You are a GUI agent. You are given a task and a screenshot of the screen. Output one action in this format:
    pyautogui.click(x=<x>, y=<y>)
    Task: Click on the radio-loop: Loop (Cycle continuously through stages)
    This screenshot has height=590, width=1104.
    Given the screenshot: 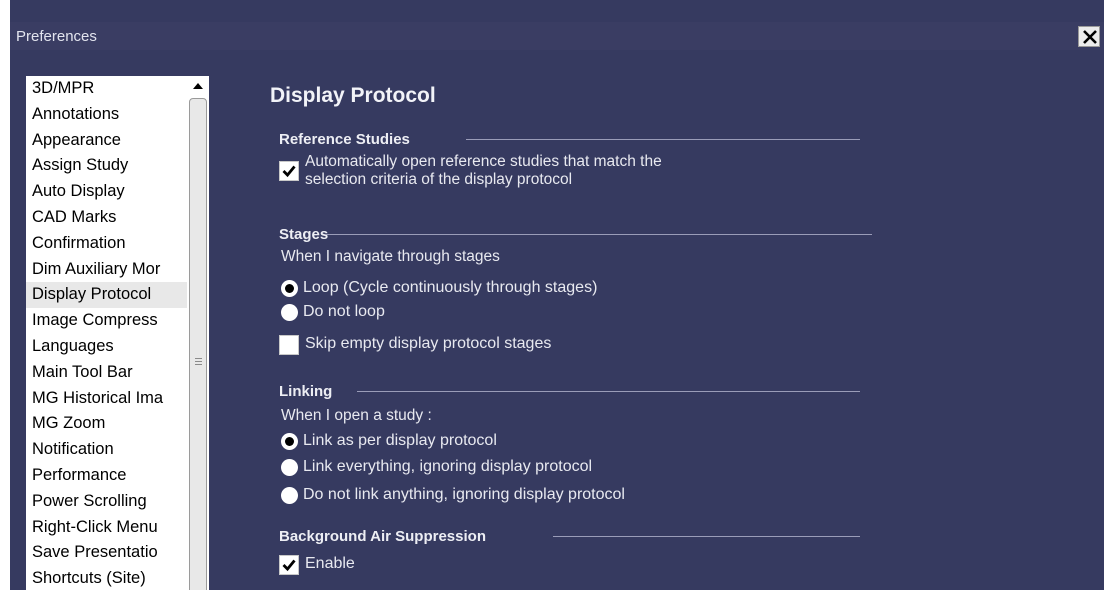 What is the action you would take?
    pyautogui.click(x=439, y=288)
    